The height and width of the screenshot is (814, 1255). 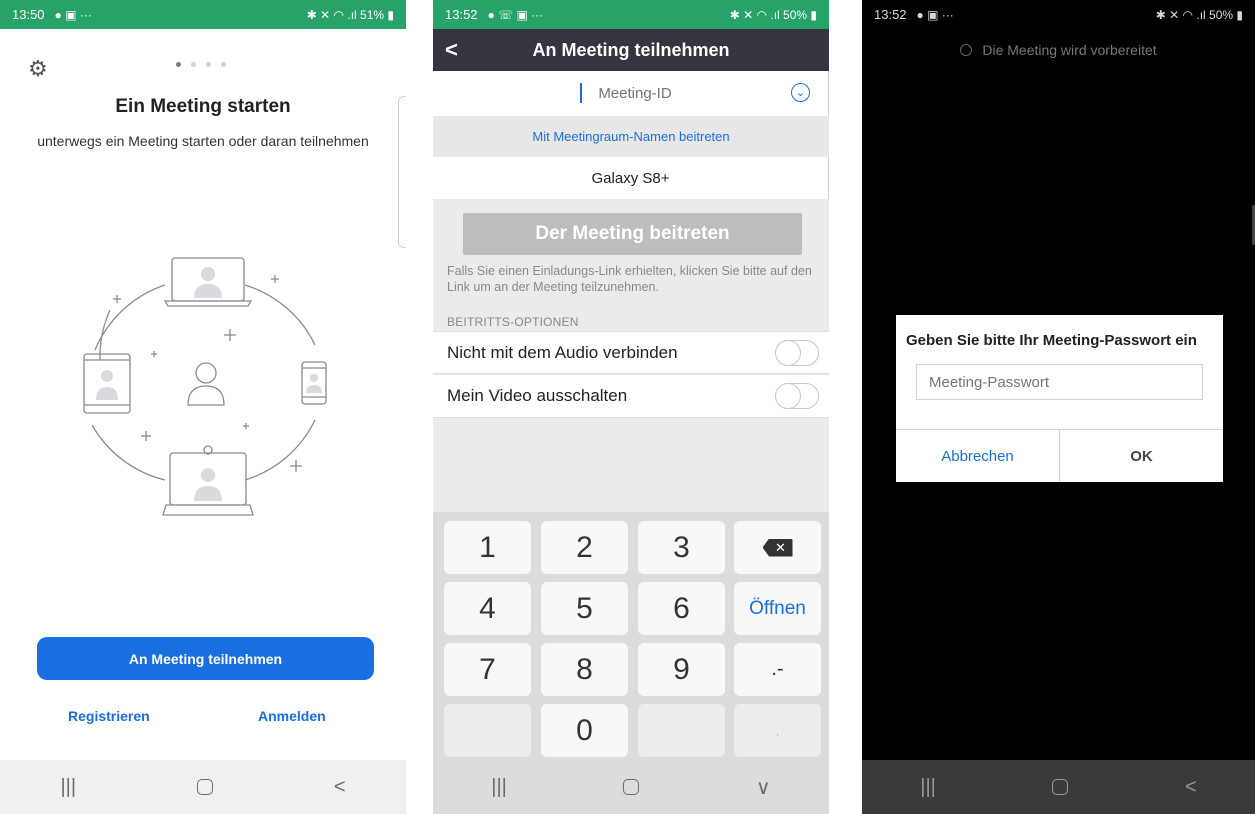 What do you see at coordinates (537, 395) in the screenshot?
I see `option-label: Mein Video ausschalten` at bounding box center [537, 395].